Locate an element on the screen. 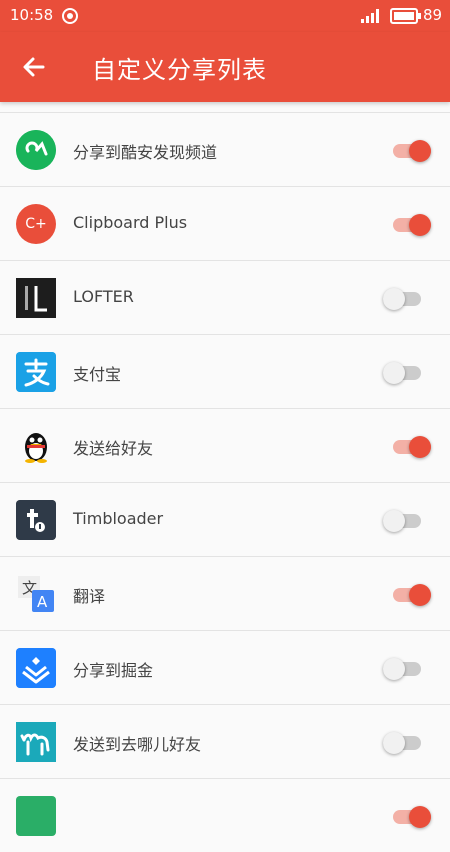  list-item-lofter: LOFTER is located at coordinates (225, 297).